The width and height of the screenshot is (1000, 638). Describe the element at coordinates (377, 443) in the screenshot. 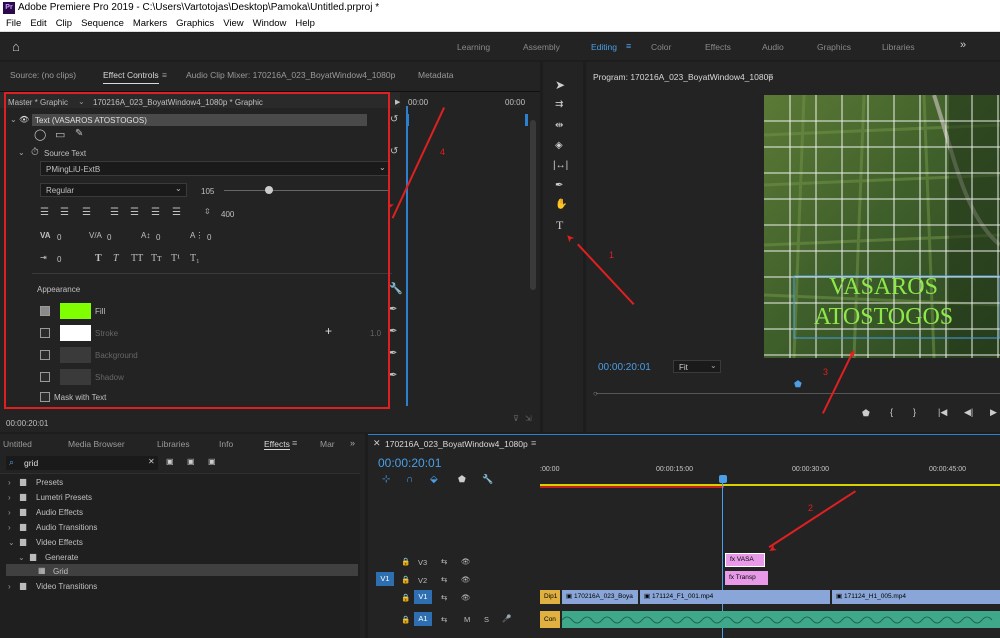

I see `close-tab-icon: ✕` at that location.